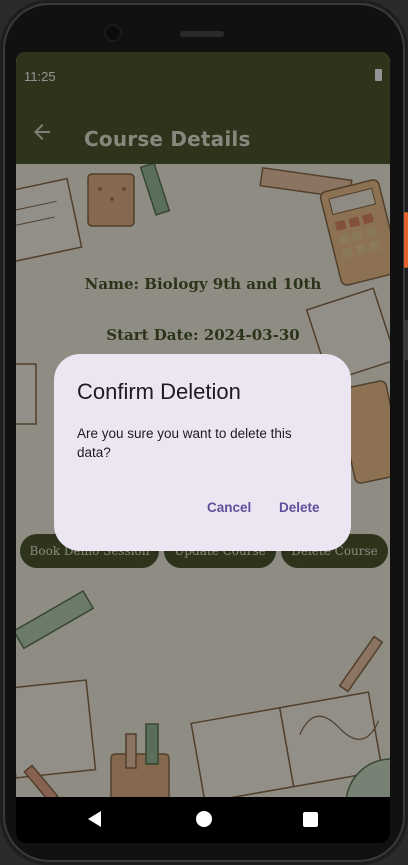  What do you see at coordinates (406, 240) in the screenshot?
I see `power-button` at bounding box center [406, 240].